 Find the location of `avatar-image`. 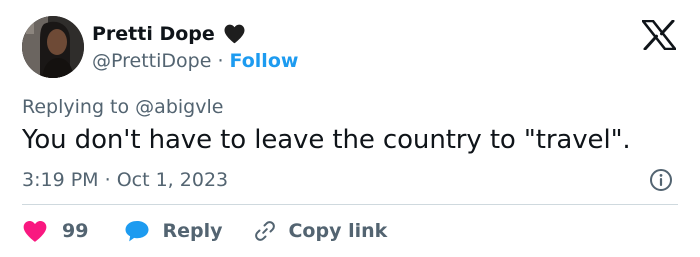

avatar-image is located at coordinates (53, 47).